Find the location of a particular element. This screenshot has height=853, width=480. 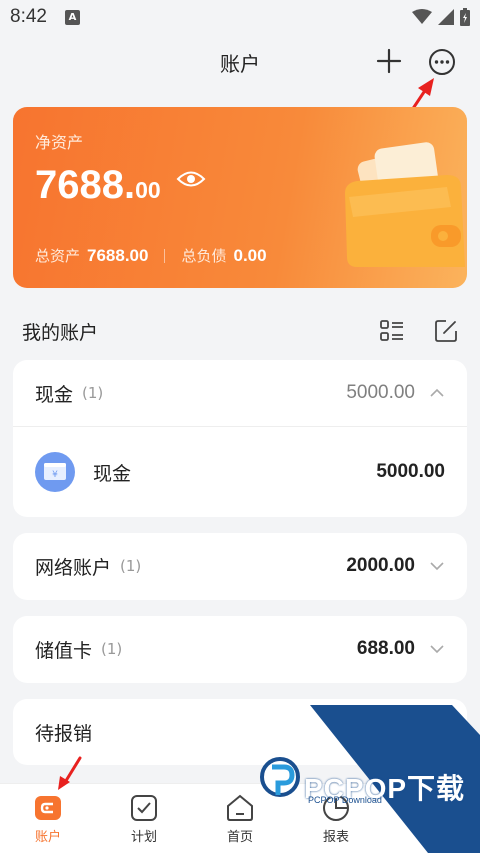

total-debt-value: 0.00 is located at coordinates (250, 255).